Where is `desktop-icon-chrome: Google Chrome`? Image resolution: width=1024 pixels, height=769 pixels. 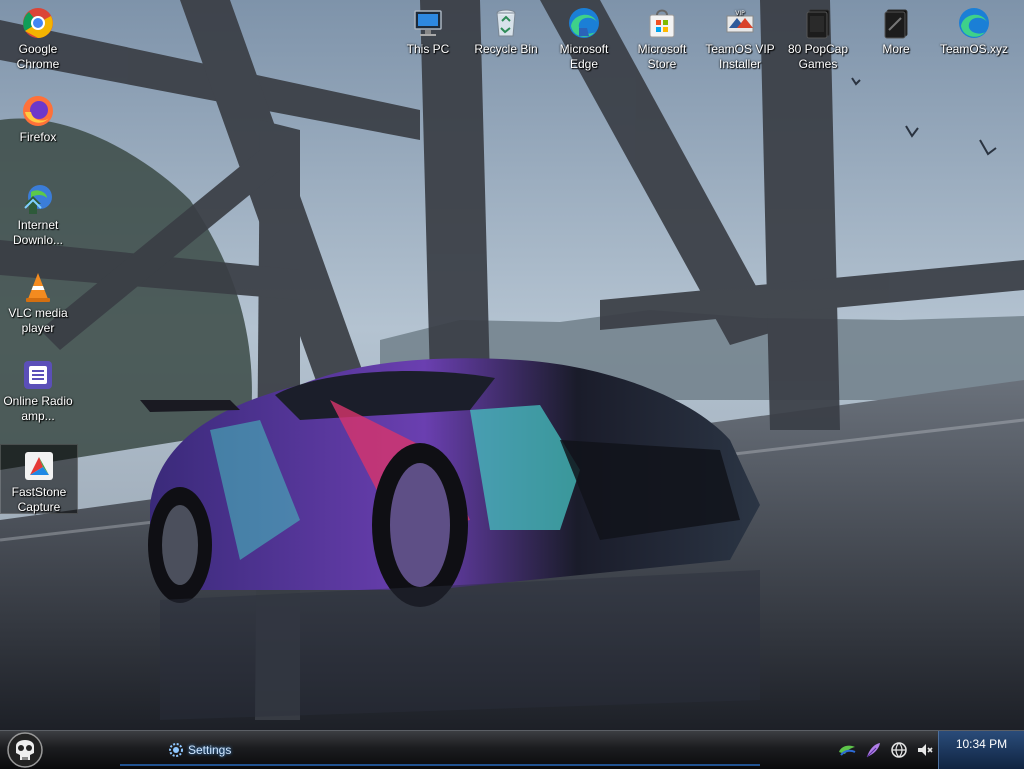 desktop-icon-chrome: Google Chrome is located at coordinates (38, 37).